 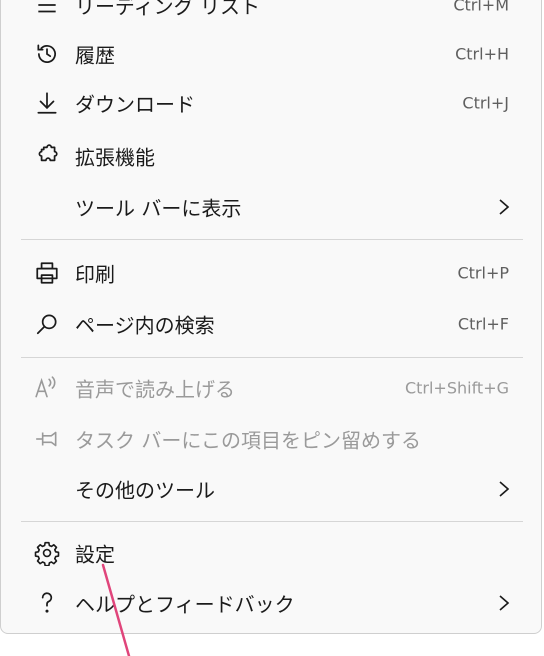 I want to click on menu-item-label: リーディング リスト, so click(x=167, y=9).